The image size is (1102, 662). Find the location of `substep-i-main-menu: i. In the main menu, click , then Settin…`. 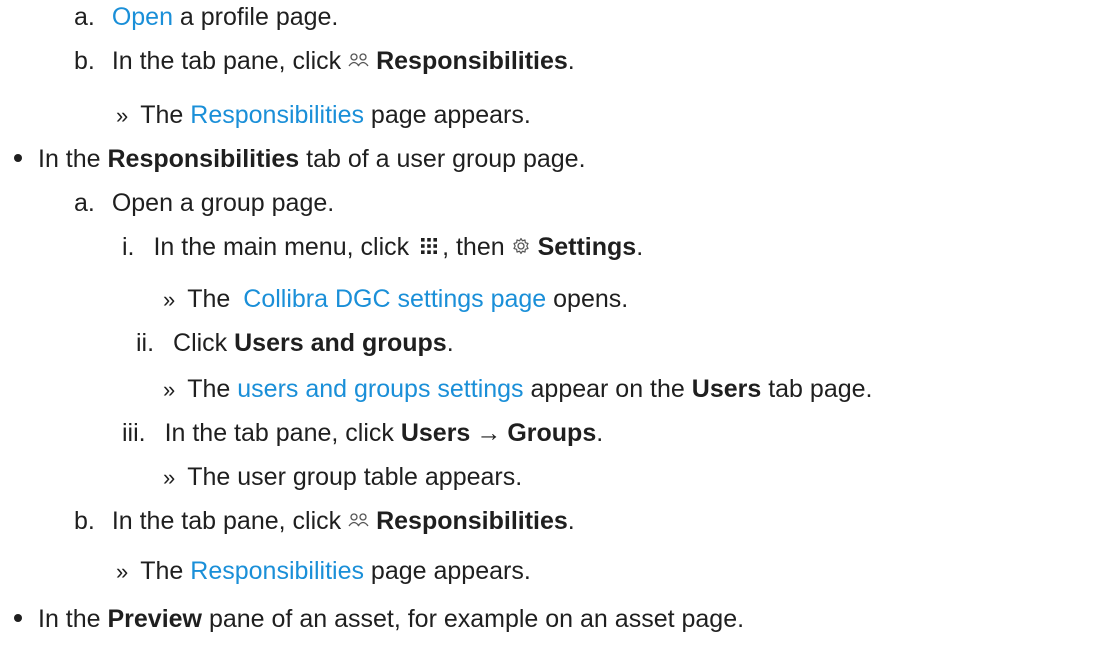

substep-i-main-menu: i. In the main menu, click , then Settin… is located at coordinates (382, 247).